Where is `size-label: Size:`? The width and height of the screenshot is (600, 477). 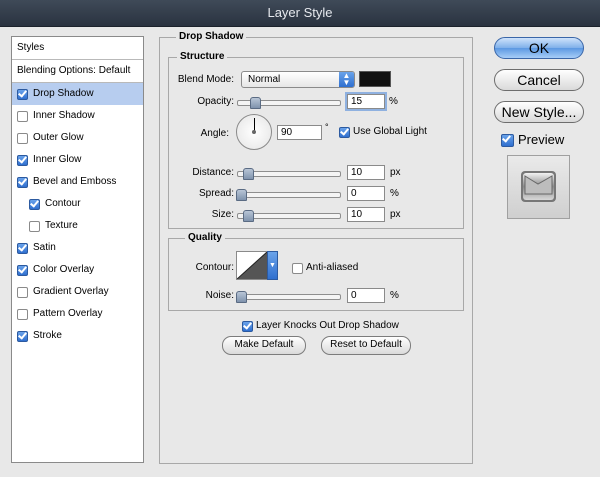 size-label: Size: is located at coordinates (222, 214).